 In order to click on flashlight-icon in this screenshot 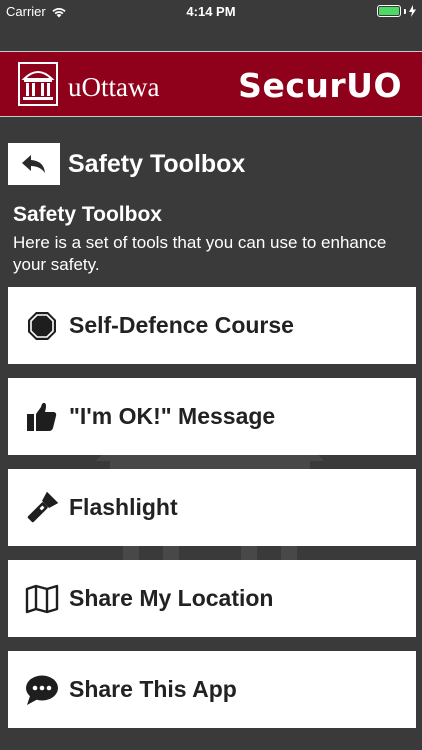, I will do `click(42, 508)`.